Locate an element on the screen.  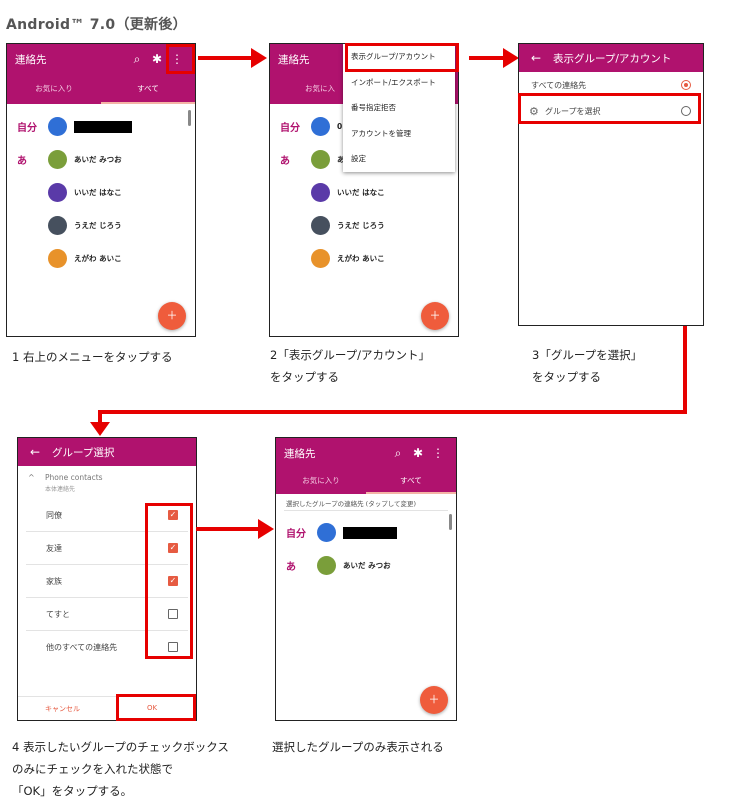
app-bar: ← グループ選択 is located at coordinates (107, 452).